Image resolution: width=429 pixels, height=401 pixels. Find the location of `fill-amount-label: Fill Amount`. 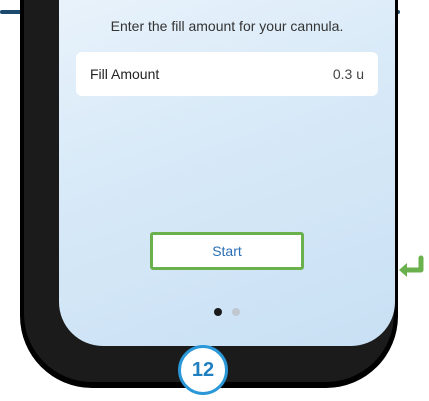

fill-amount-label: Fill Amount is located at coordinates (125, 74).